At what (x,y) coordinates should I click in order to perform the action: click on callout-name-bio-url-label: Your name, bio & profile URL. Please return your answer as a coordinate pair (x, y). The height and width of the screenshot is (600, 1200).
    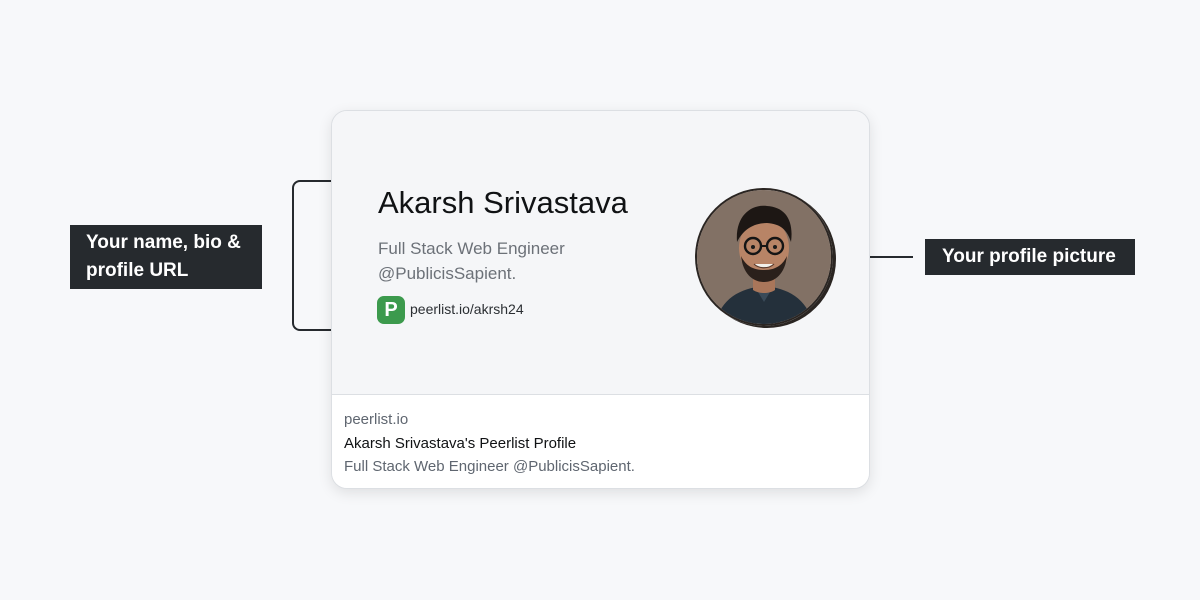
    Looking at the image, I should click on (163, 256).